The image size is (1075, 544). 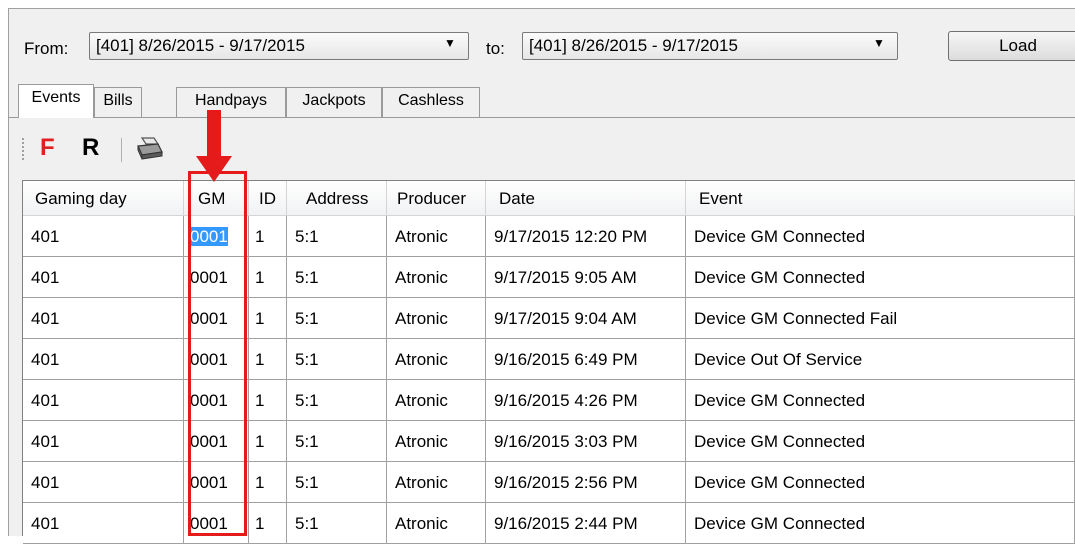 What do you see at coordinates (586, 318) in the screenshot?
I see `table-cell-date: 9/17/2015 9:04 AM` at bounding box center [586, 318].